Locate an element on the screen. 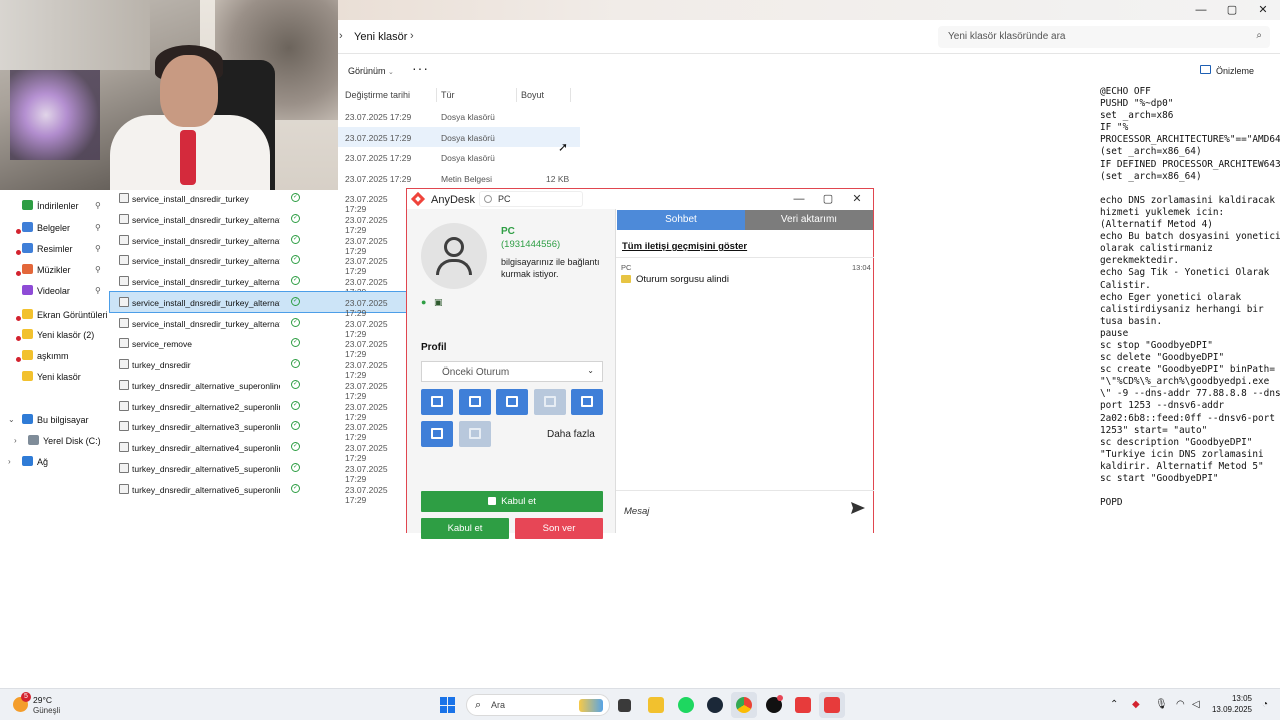  sidebar-item: aşkımm is located at coordinates (55, 356).